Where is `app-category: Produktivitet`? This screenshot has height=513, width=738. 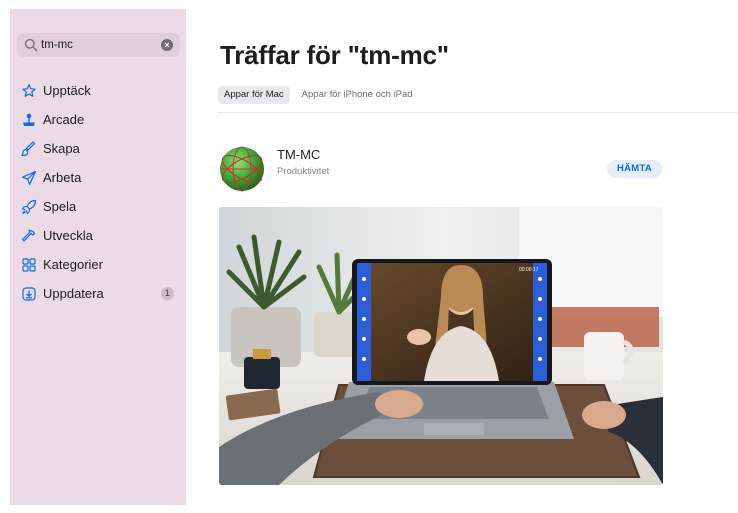
app-category: Produktivitet is located at coordinates (303, 171).